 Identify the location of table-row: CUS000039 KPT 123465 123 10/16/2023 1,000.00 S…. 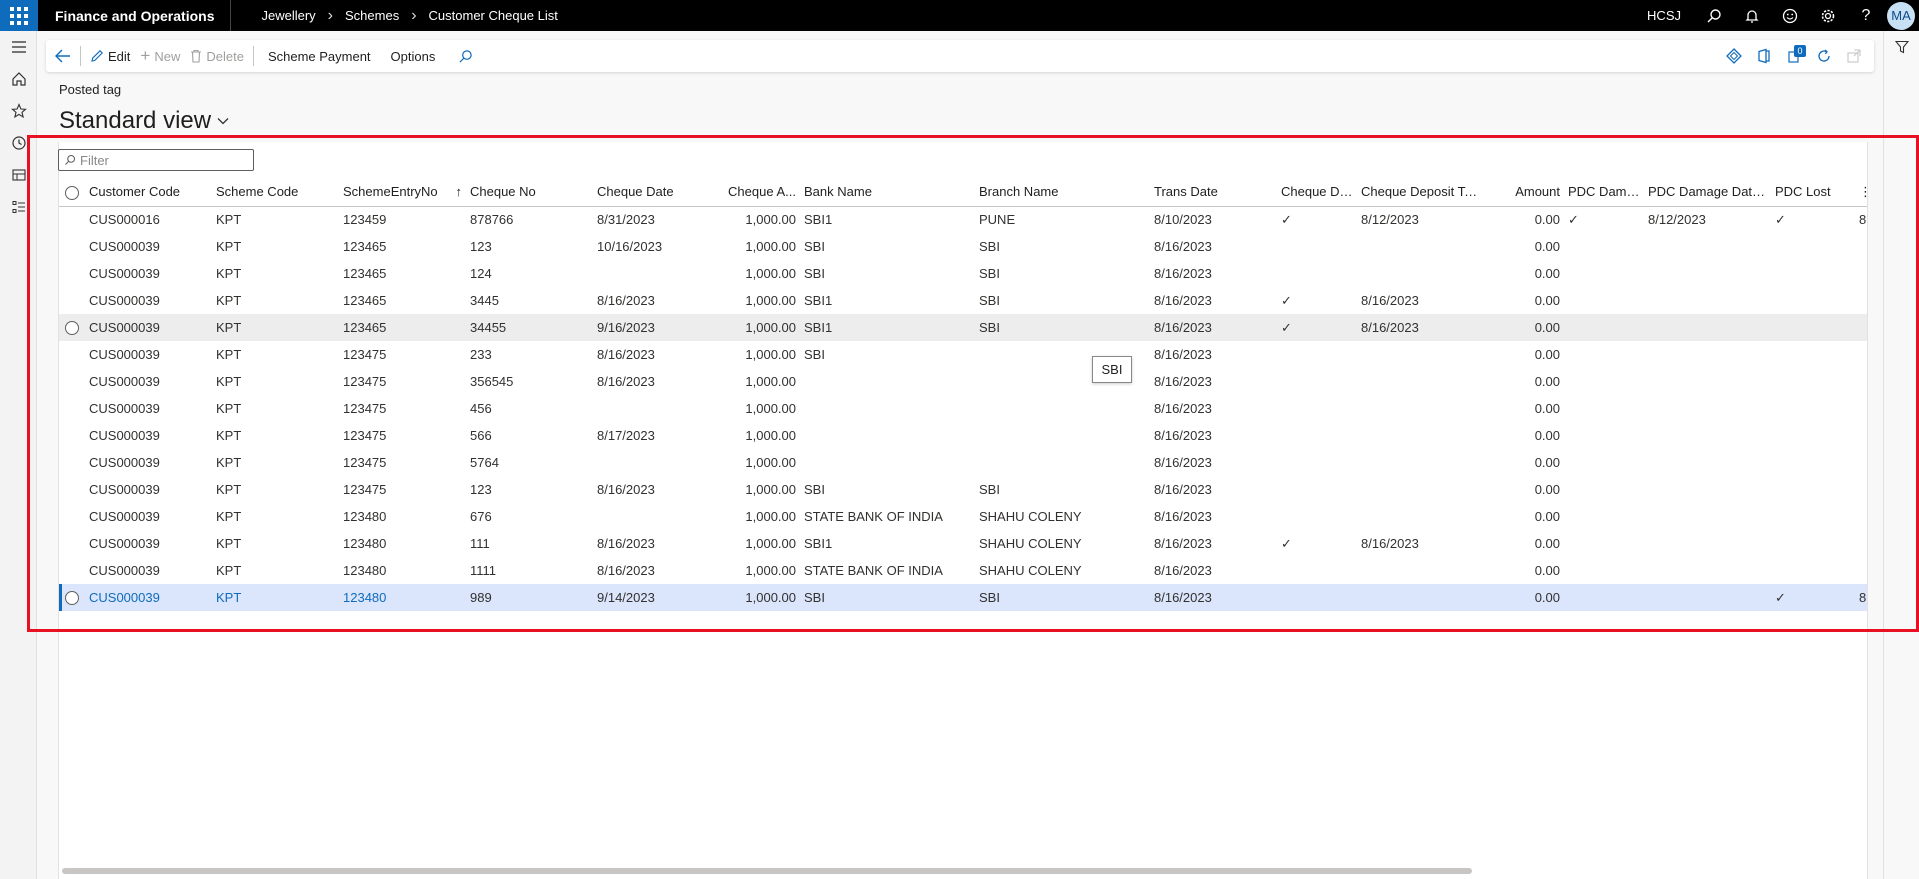
(963, 246).